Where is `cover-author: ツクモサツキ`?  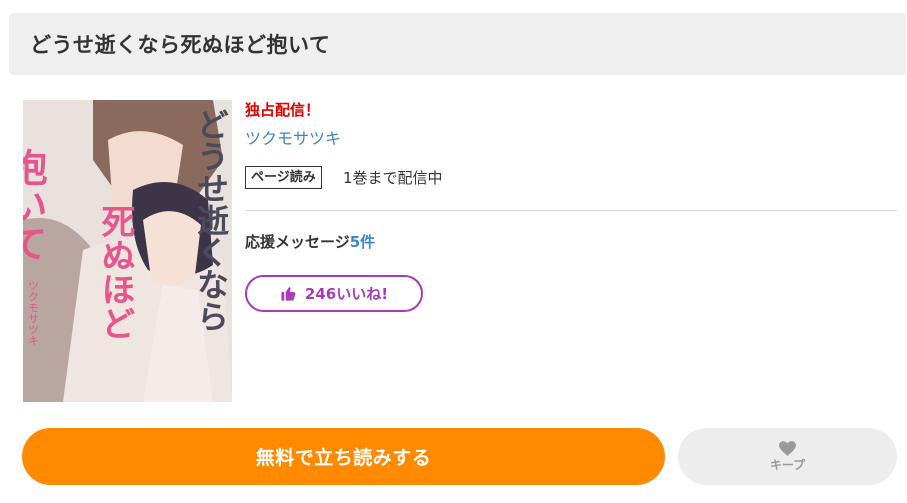 cover-author: ツクモサツキ is located at coordinates (33, 313).